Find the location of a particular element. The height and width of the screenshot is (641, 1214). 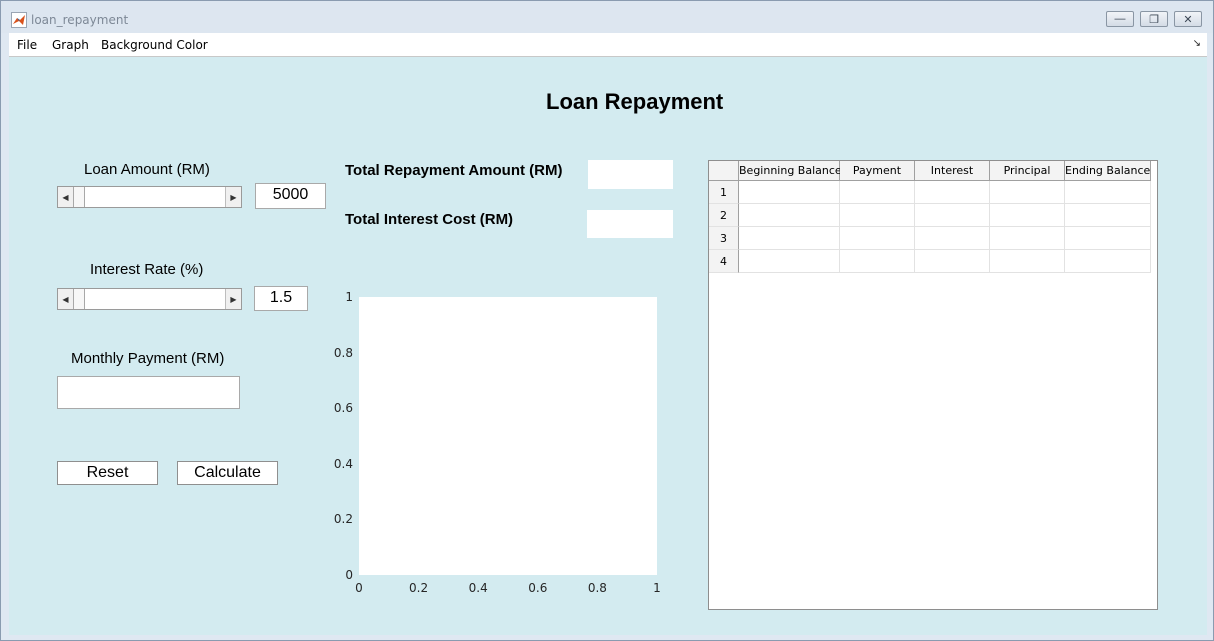

x-tick-label: 0.6 is located at coordinates (538, 588).